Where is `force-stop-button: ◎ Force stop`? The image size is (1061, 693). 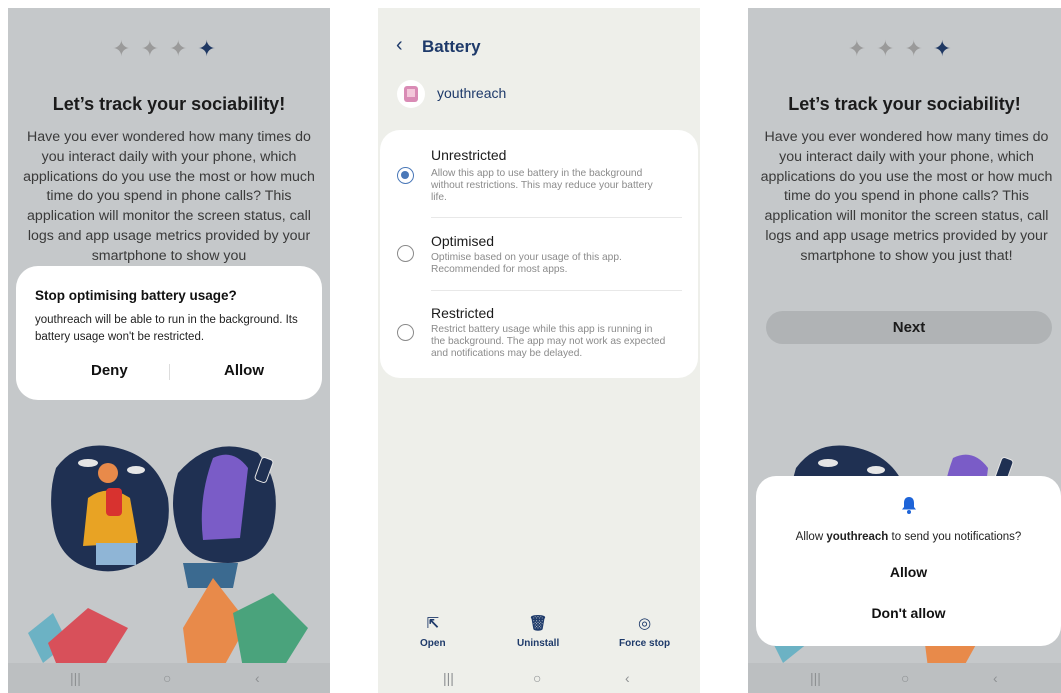 force-stop-button: ◎ Force stop is located at coordinates (644, 631).